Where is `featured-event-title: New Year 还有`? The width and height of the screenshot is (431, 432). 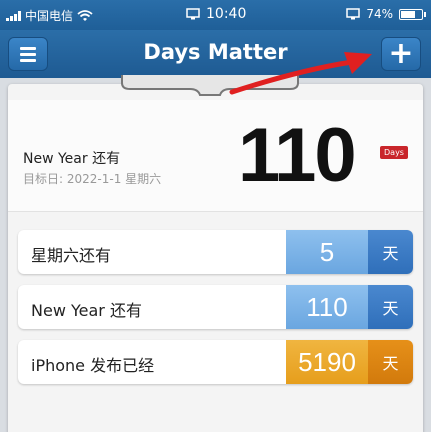
featured-event-title: New Year 还有 is located at coordinates (72, 159).